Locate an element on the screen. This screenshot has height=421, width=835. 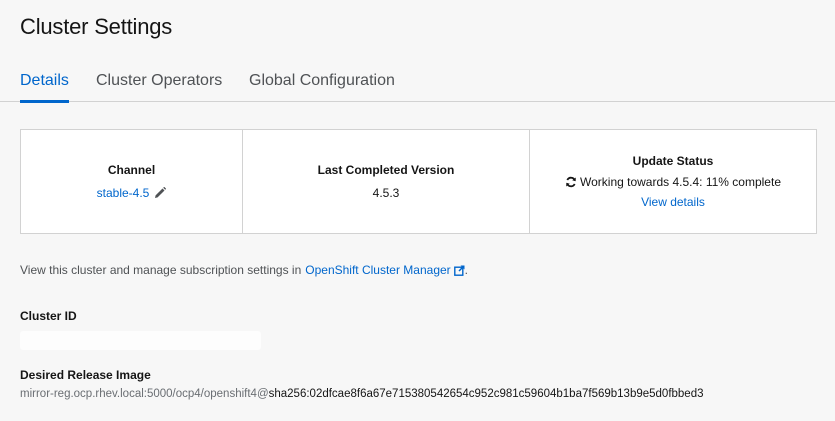
channel-link: stable-4.5 is located at coordinates (123, 193).